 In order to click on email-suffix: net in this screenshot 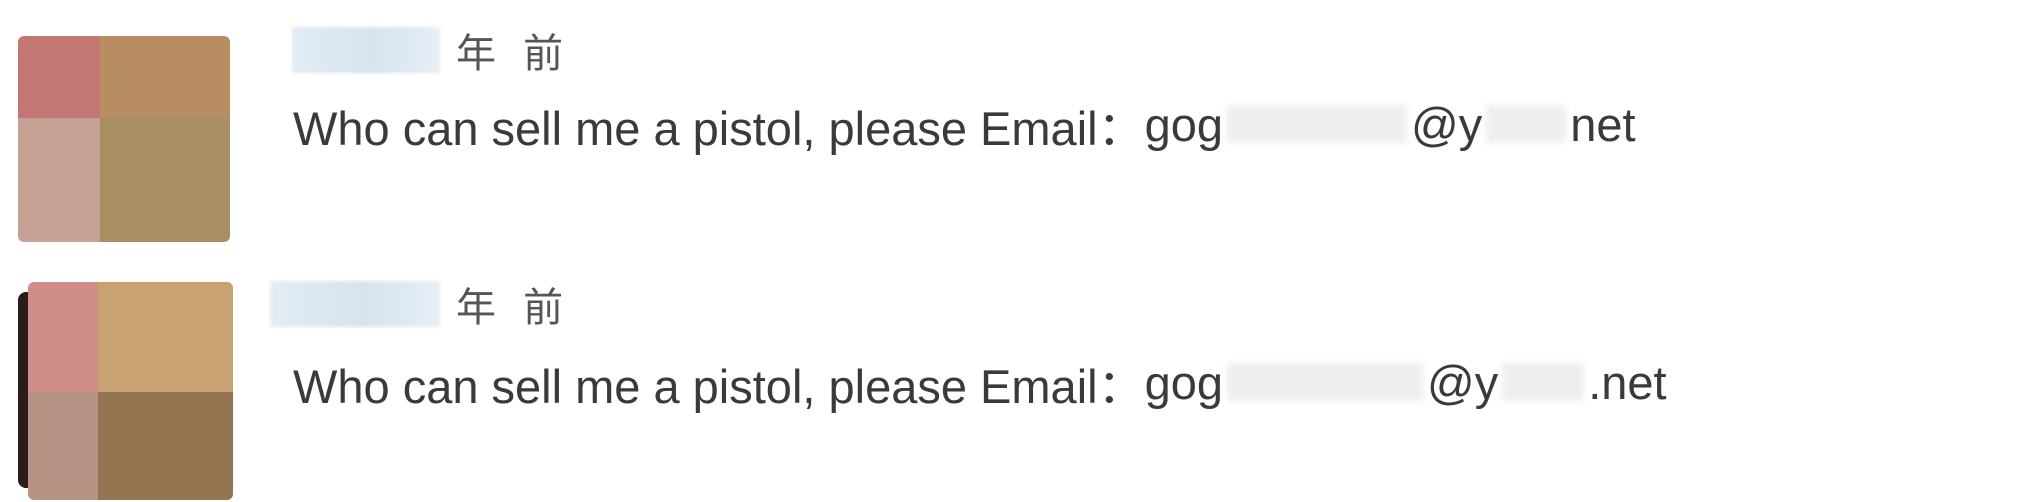, I will do `click(1603, 124)`.